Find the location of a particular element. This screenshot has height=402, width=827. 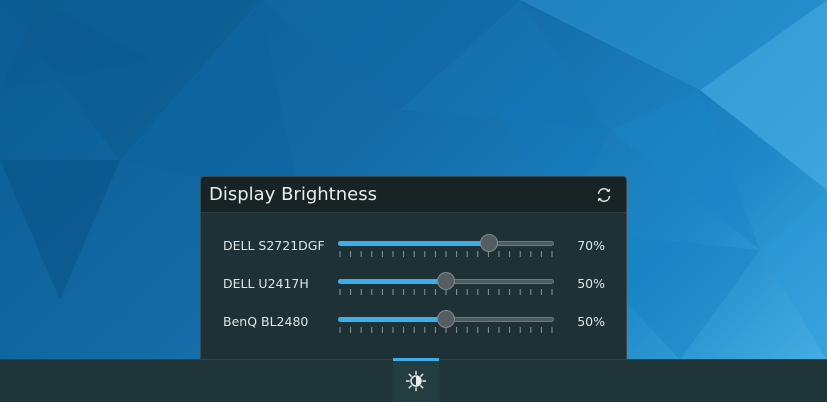

monitor-row: DELL U2417H 50% is located at coordinates (413, 285).